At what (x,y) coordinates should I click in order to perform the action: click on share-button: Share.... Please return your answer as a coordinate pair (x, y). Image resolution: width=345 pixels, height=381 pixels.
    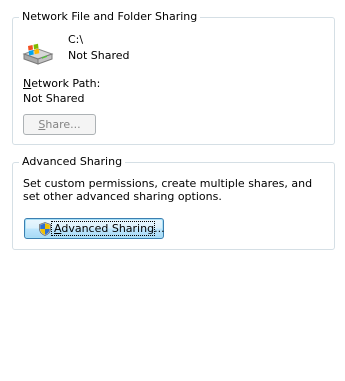
    Looking at the image, I should click on (59, 124).